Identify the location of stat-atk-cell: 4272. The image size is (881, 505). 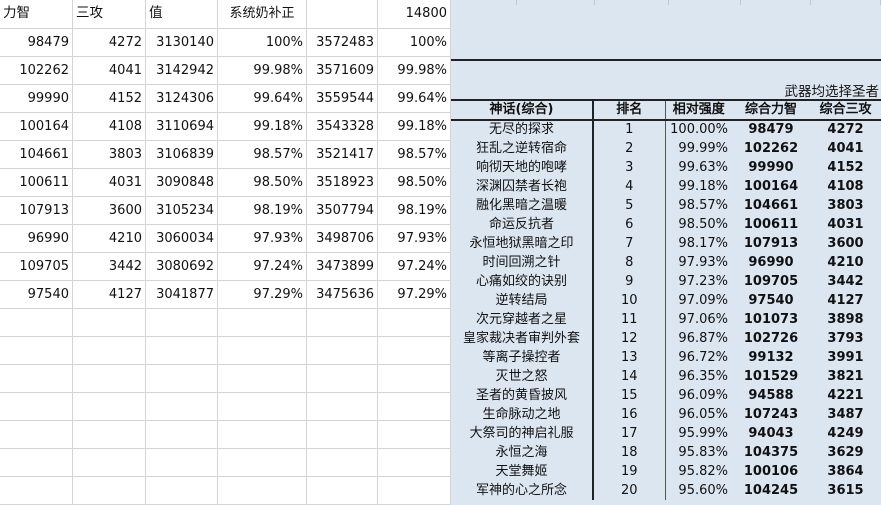
(845, 129).